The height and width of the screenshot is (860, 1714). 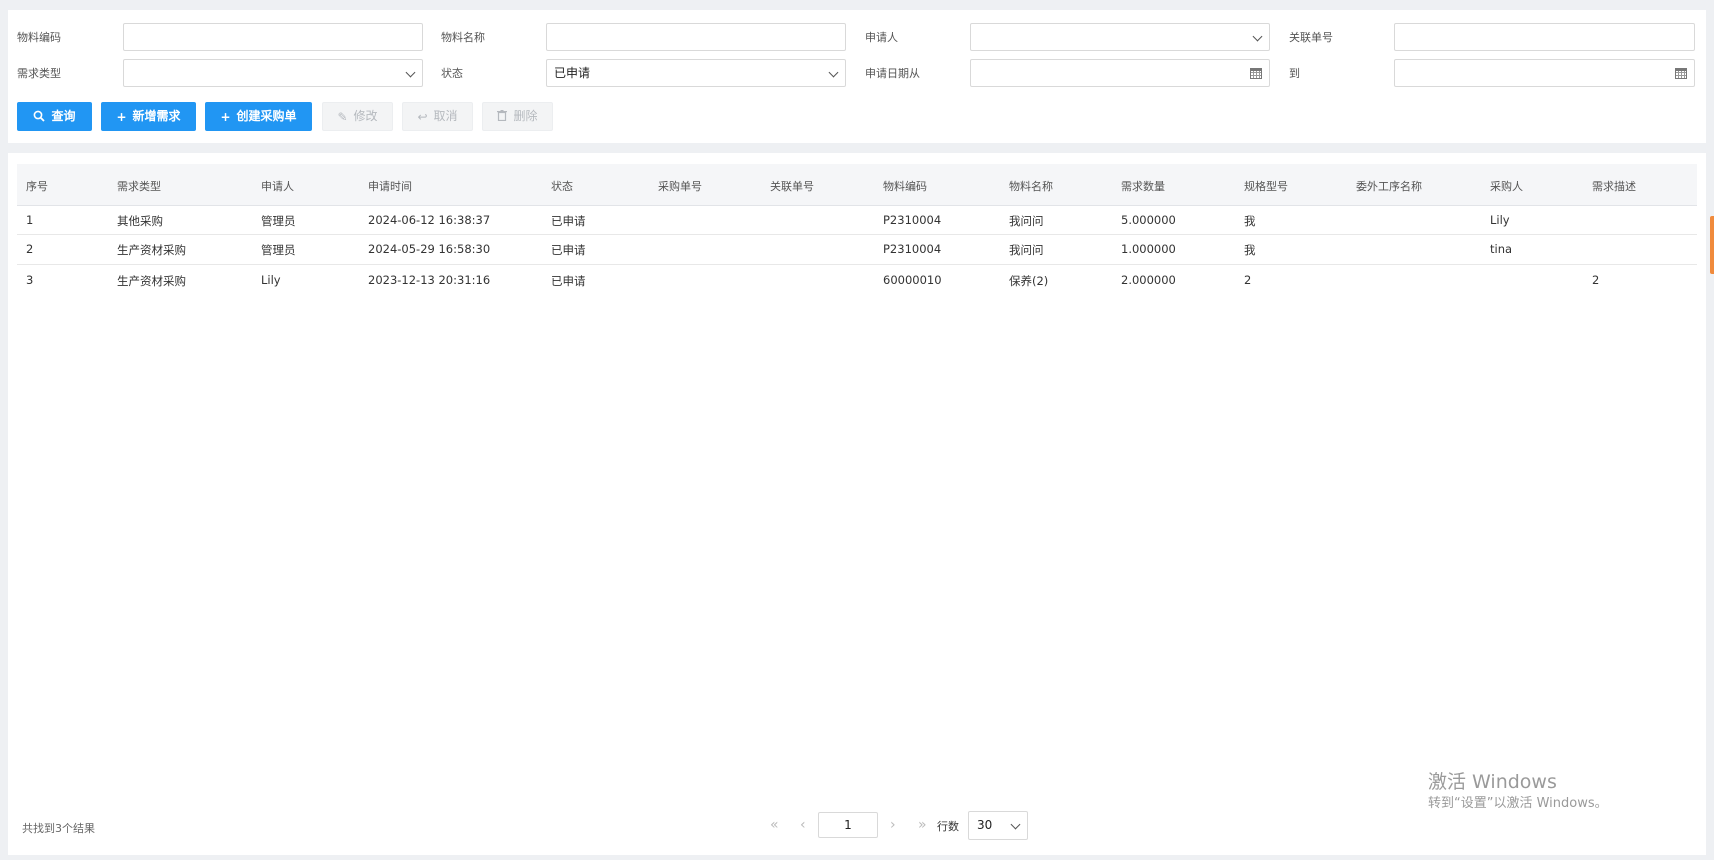 What do you see at coordinates (273, 37) in the screenshot?
I see `material-code-input` at bounding box center [273, 37].